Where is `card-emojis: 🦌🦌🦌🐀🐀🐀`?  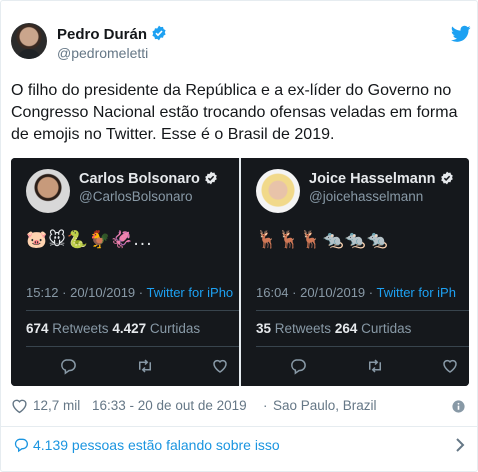 card-emojis: 🦌🦌🦌🐀🐀🐀 is located at coordinates (323, 240).